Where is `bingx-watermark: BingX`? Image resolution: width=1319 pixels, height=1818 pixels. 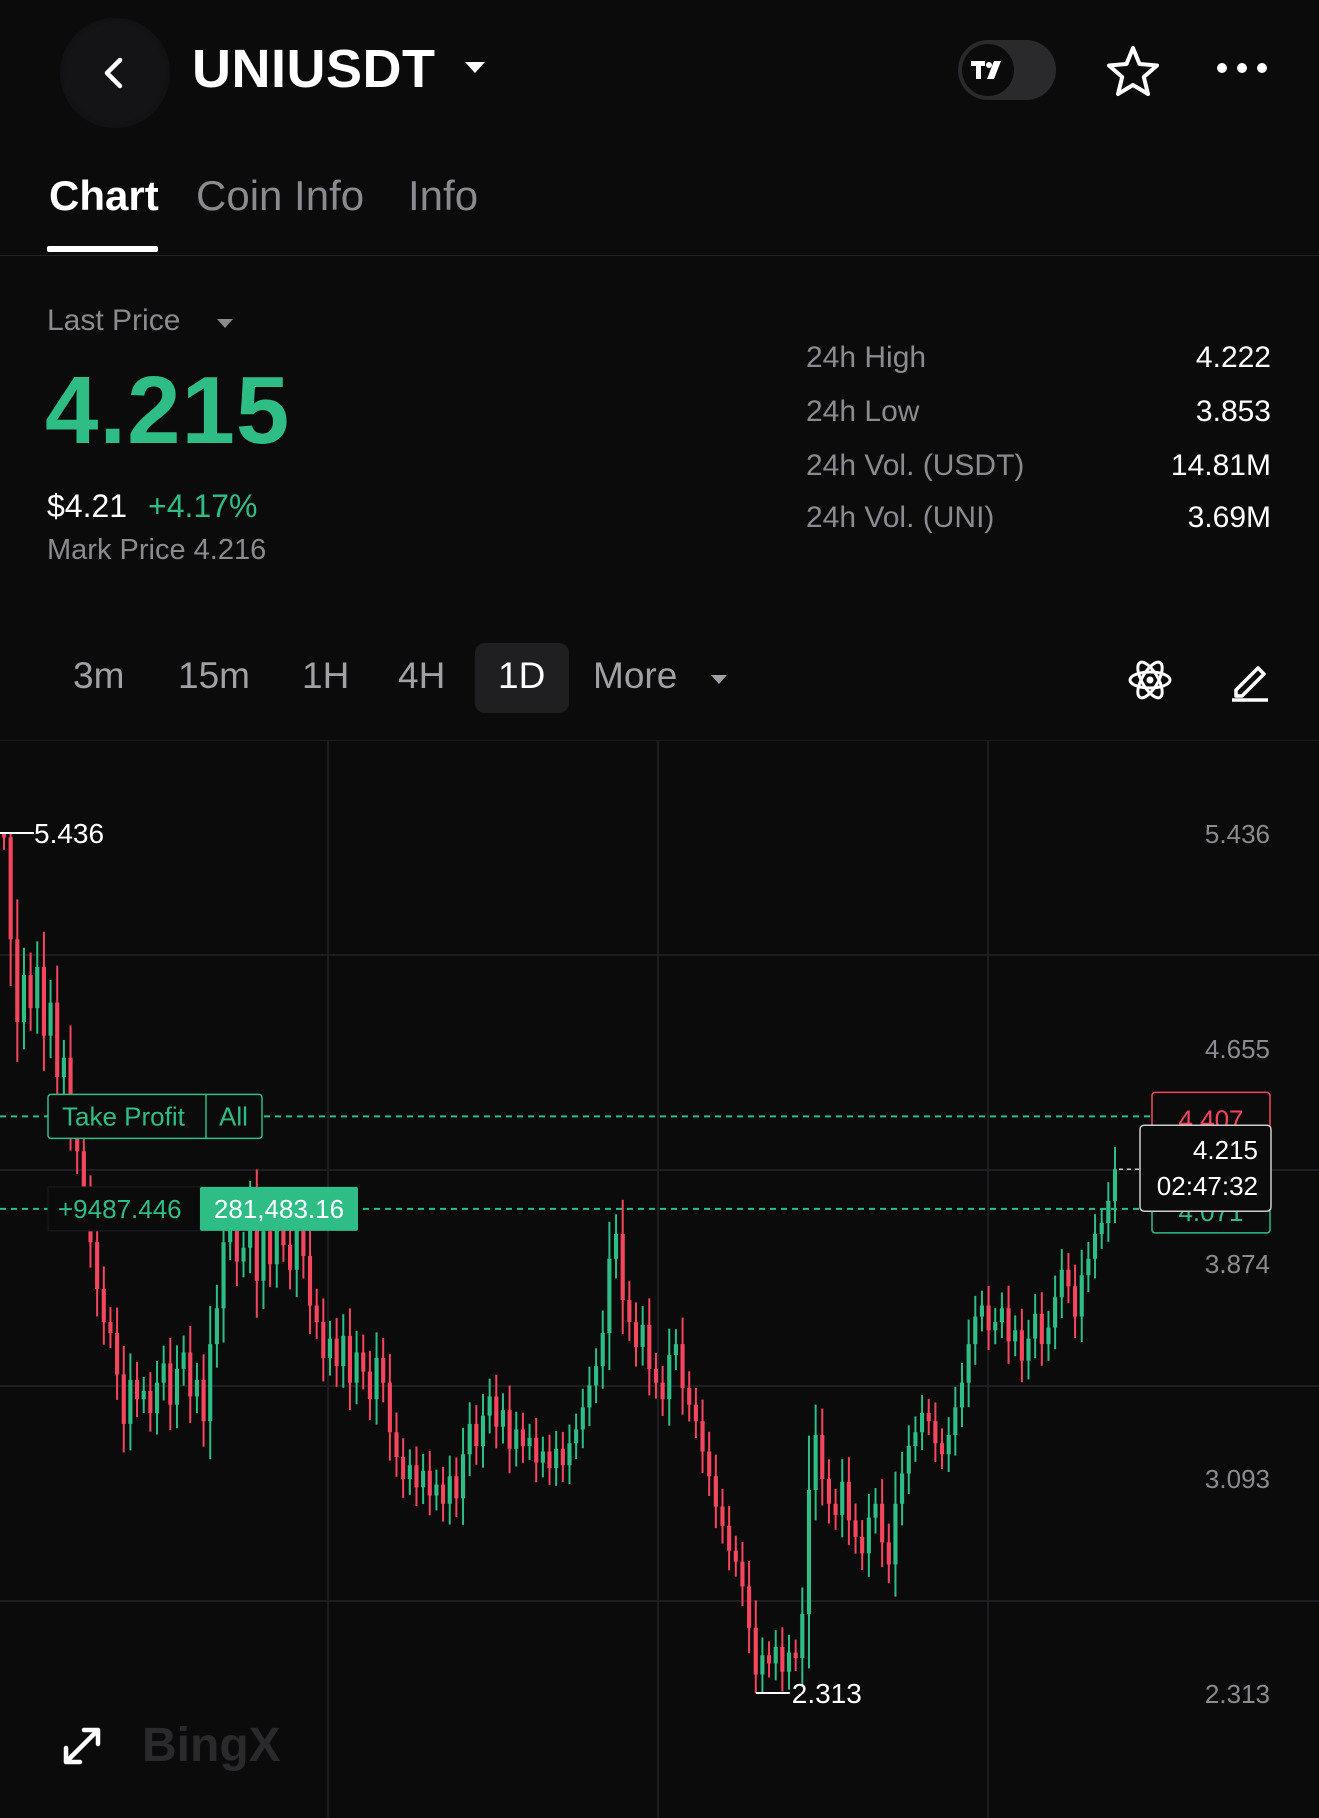 bingx-watermark: BingX is located at coordinates (211, 1745).